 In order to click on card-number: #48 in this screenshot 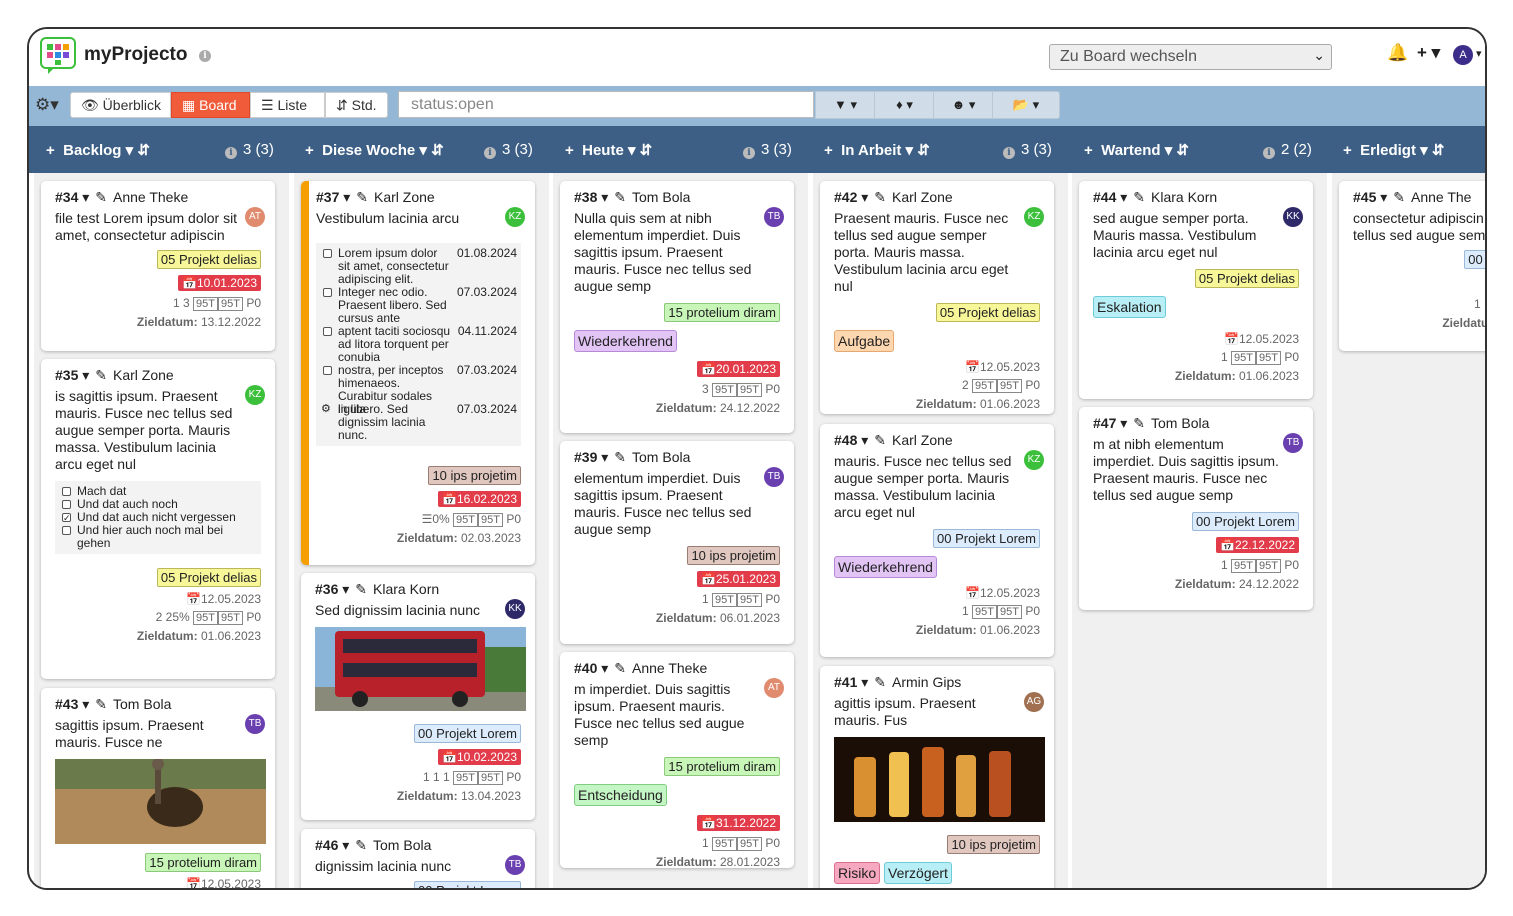, I will do `click(845, 440)`.